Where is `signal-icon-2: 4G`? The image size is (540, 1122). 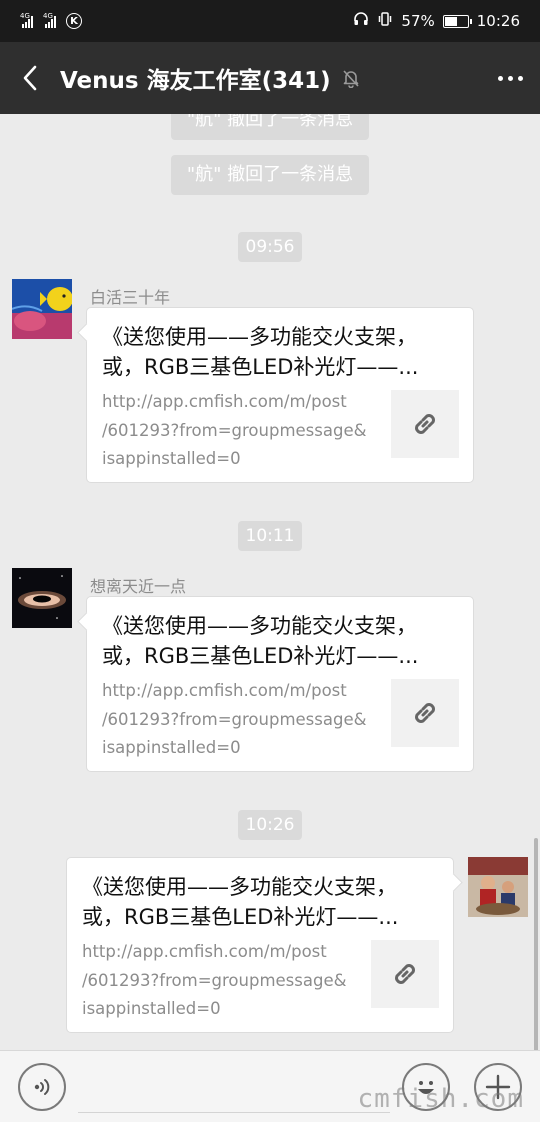
signal-icon-2: 4G is located at coordinates (49, 20).